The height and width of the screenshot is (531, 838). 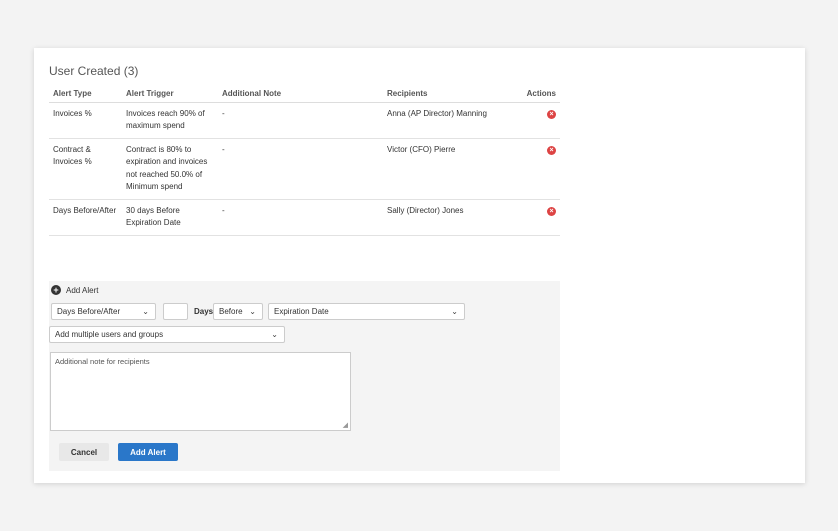 What do you see at coordinates (85, 94) in the screenshot?
I see `header-alert-type: Alert Type` at bounding box center [85, 94].